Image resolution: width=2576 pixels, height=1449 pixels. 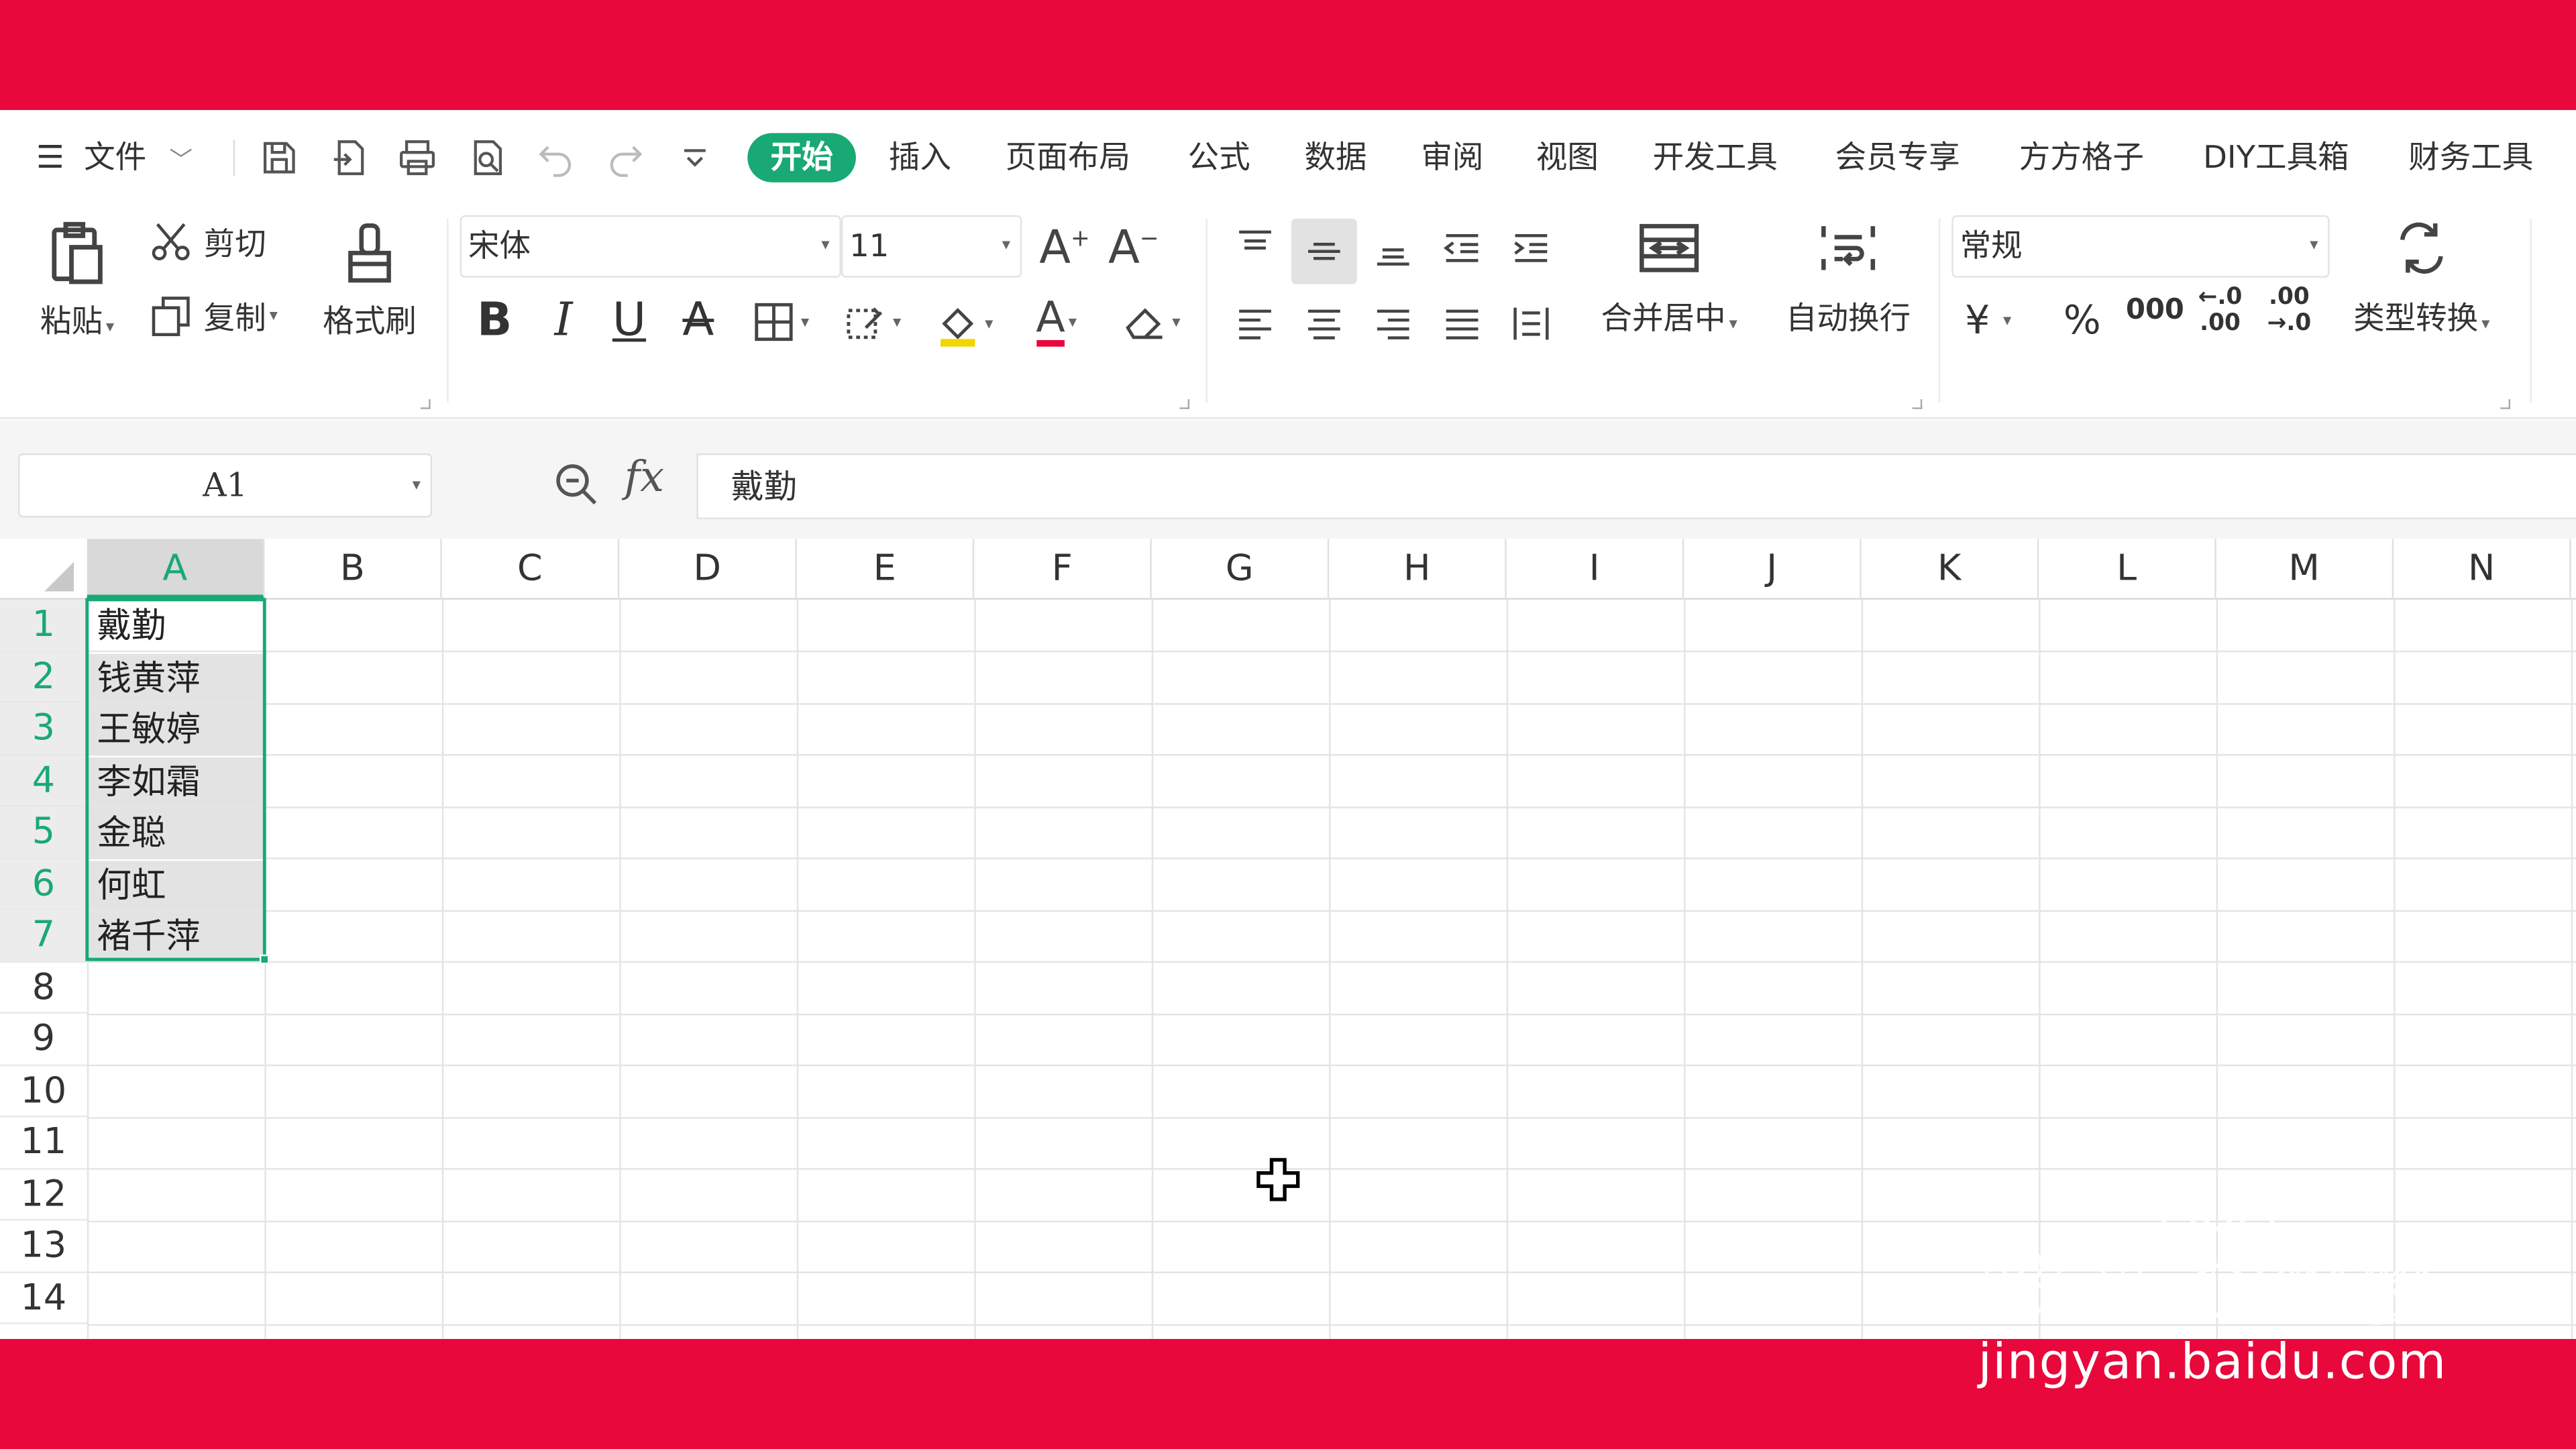 I want to click on row-header: 14, so click(x=43, y=1298).